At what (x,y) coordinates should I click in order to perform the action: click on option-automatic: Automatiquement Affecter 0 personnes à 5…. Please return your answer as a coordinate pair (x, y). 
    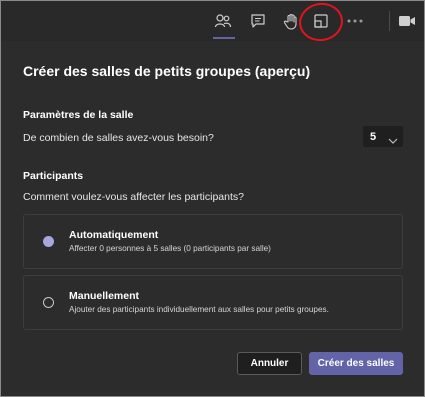
    Looking at the image, I should click on (213, 241).